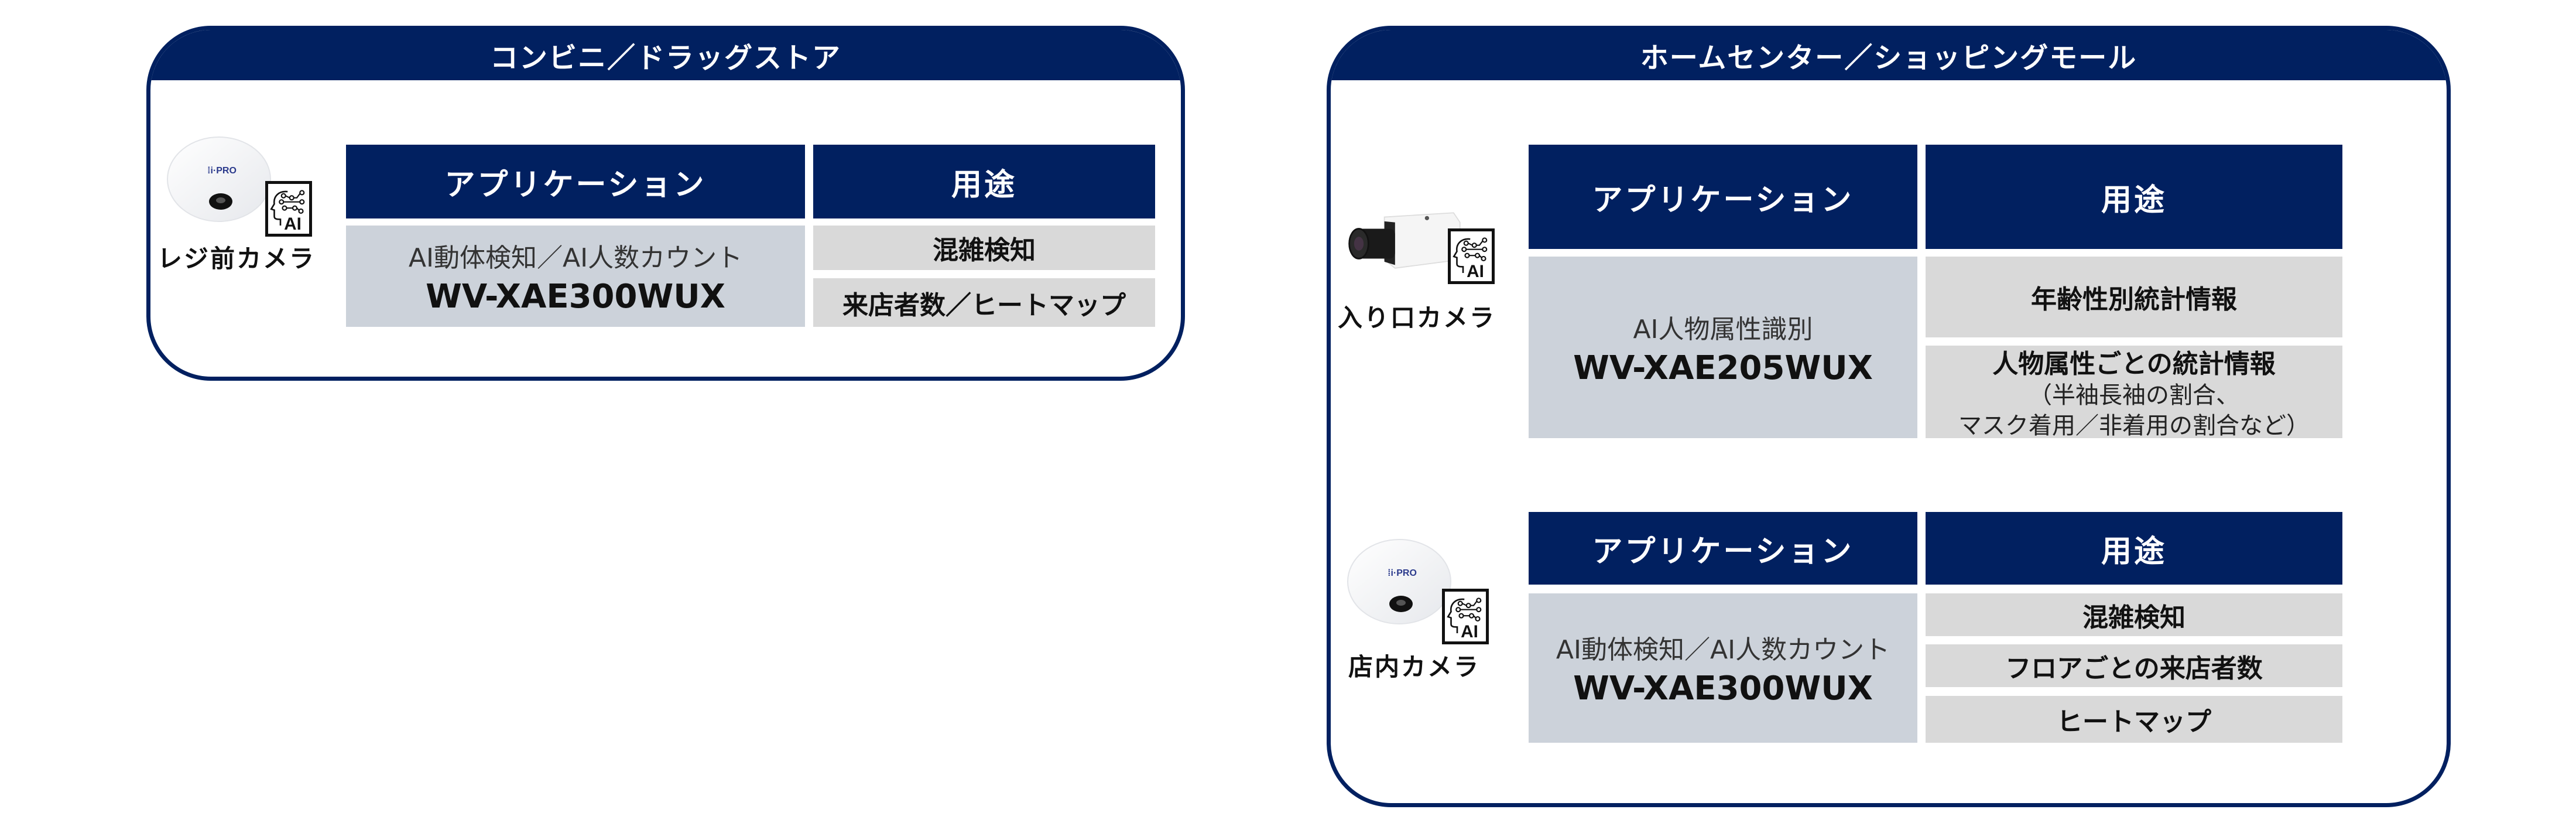 The image size is (2576, 823). Describe the element at coordinates (1723, 329) in the screenshot. I see `application-name: AI人物属性識別` at that location.